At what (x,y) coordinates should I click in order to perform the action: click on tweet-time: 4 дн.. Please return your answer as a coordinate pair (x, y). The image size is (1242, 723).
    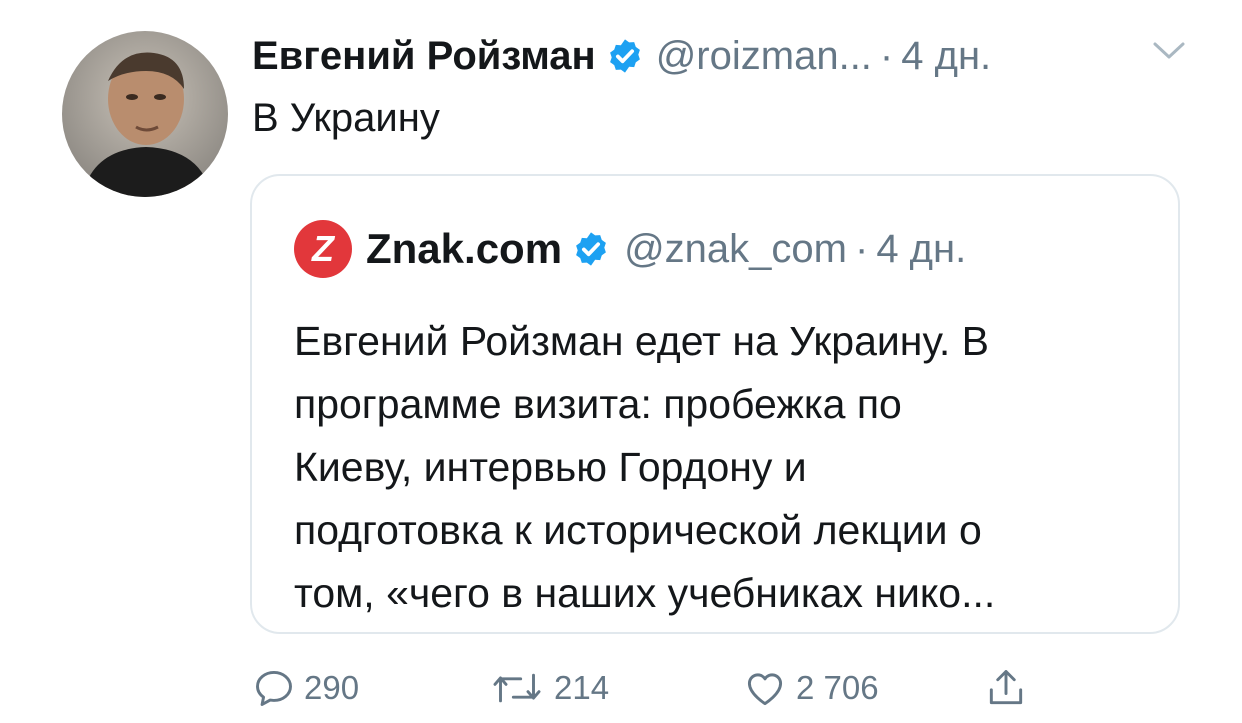
    Looking at the image, I should click on (946, 56).